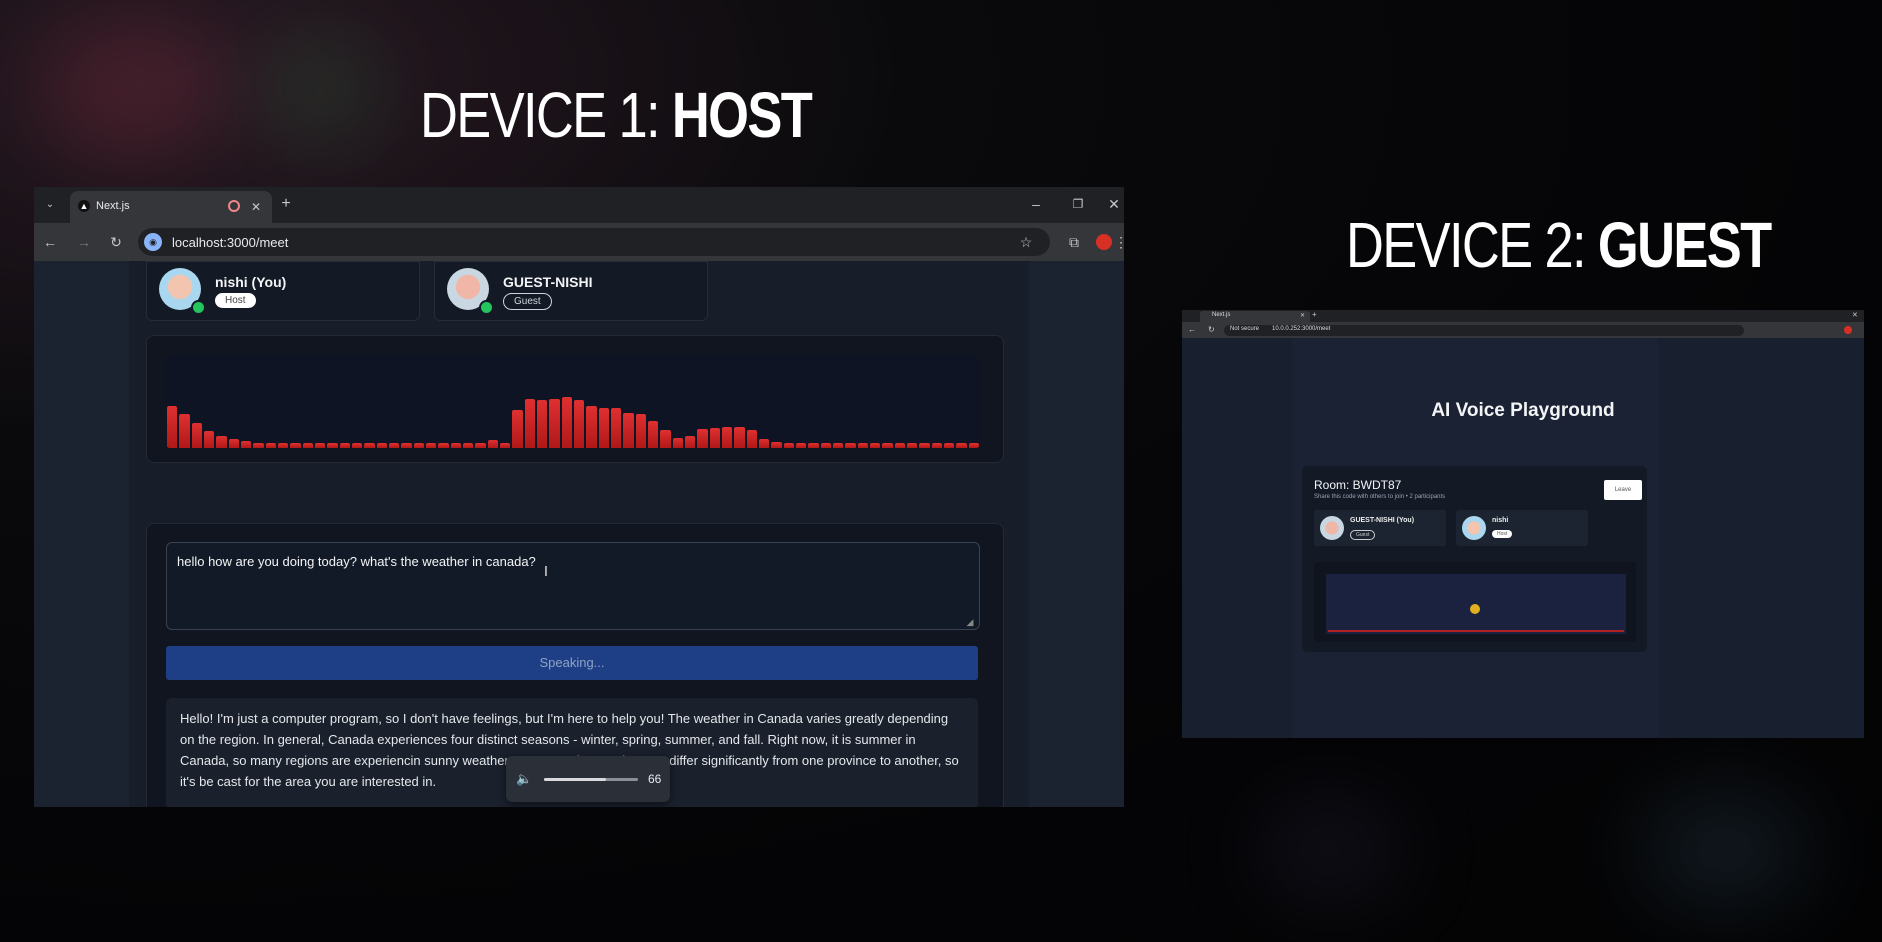  What do you see at coordinates (616, 115) in the screenshot?
I see `device1-heading: DEVICE 1: HOST` at bounding box center [616, 115].